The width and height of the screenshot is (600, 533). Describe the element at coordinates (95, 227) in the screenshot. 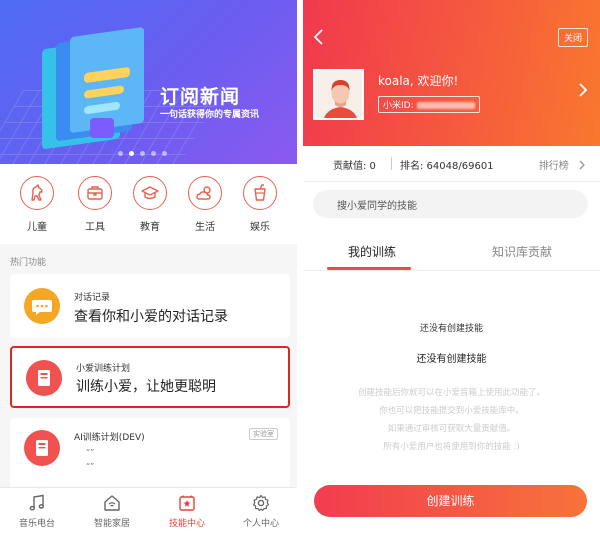

I see `category-label: 工具` at that location.